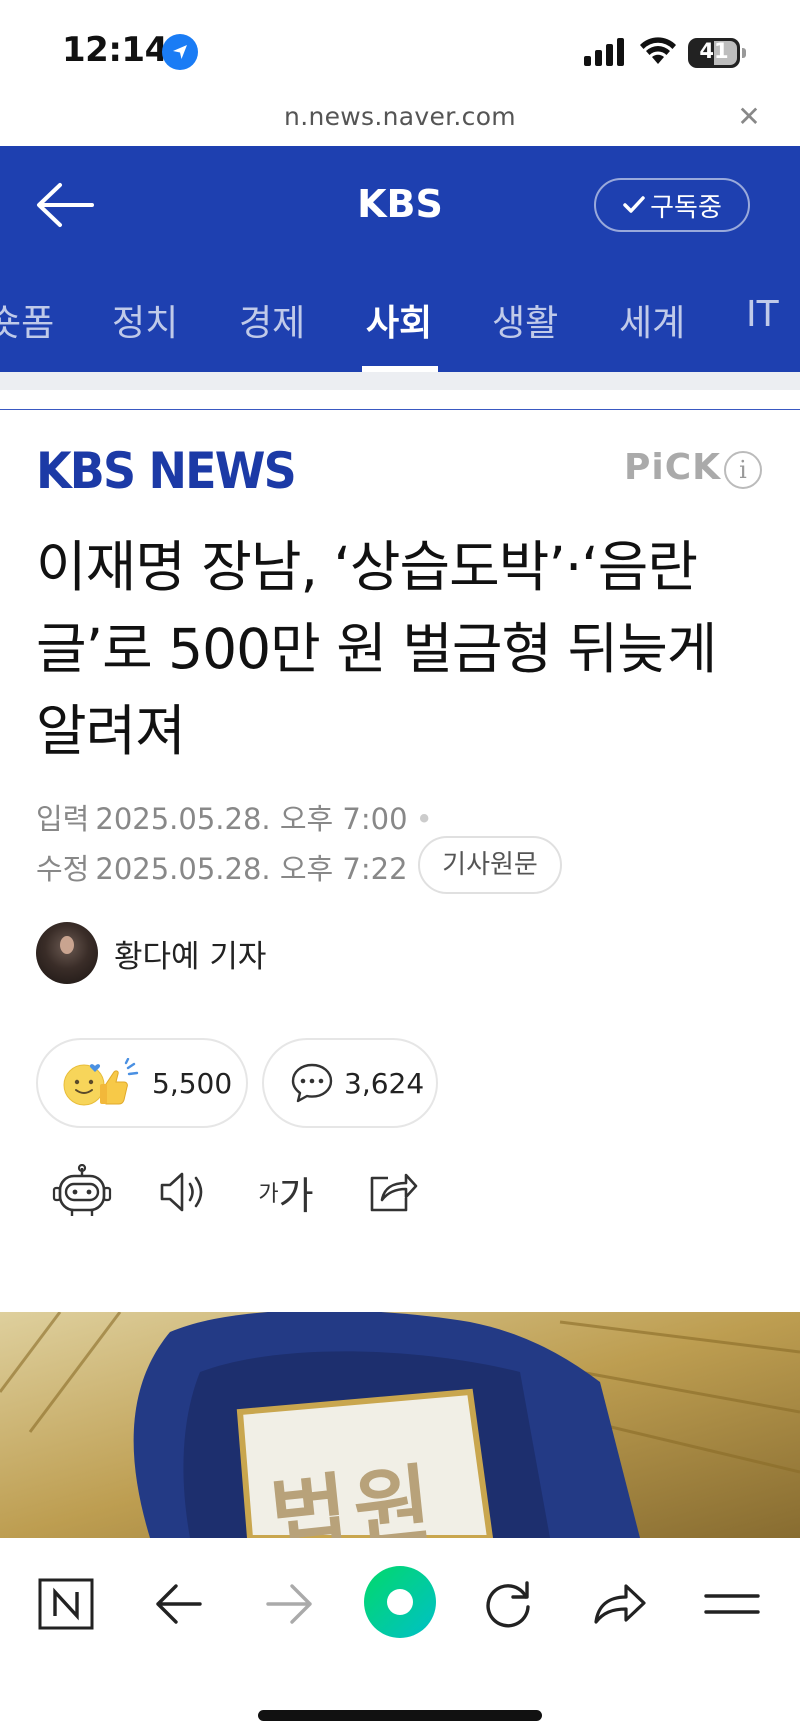 The image size is (800, 1733). What do you see at coordinates (508, 1604) in the screenshot?
I see `refresh-icon` at bounding box center [508, 1604].